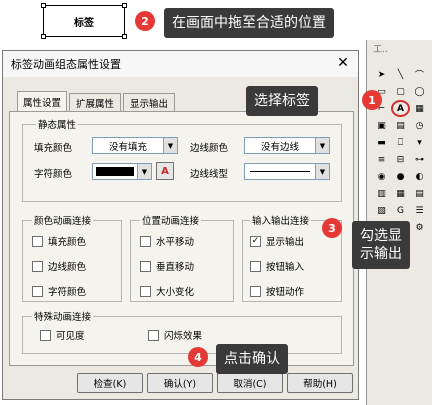 The height and width of the screenshot is (405, 432). I want to click on font-settings-button: A, so click(165, 171).